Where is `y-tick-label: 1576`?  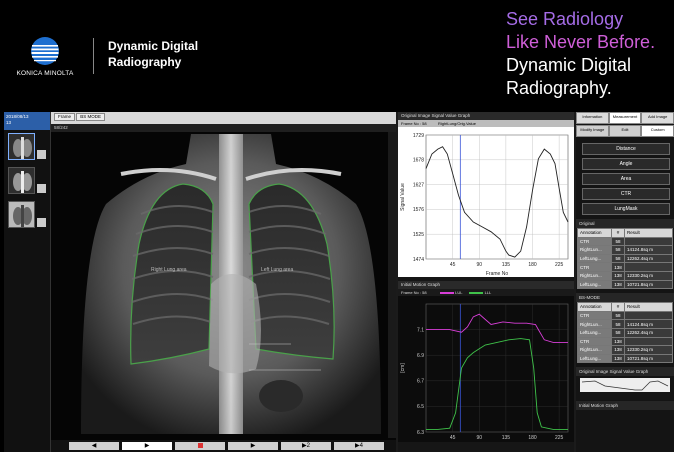
y-tick-label: 1576 is located at coordinates (418, 210).